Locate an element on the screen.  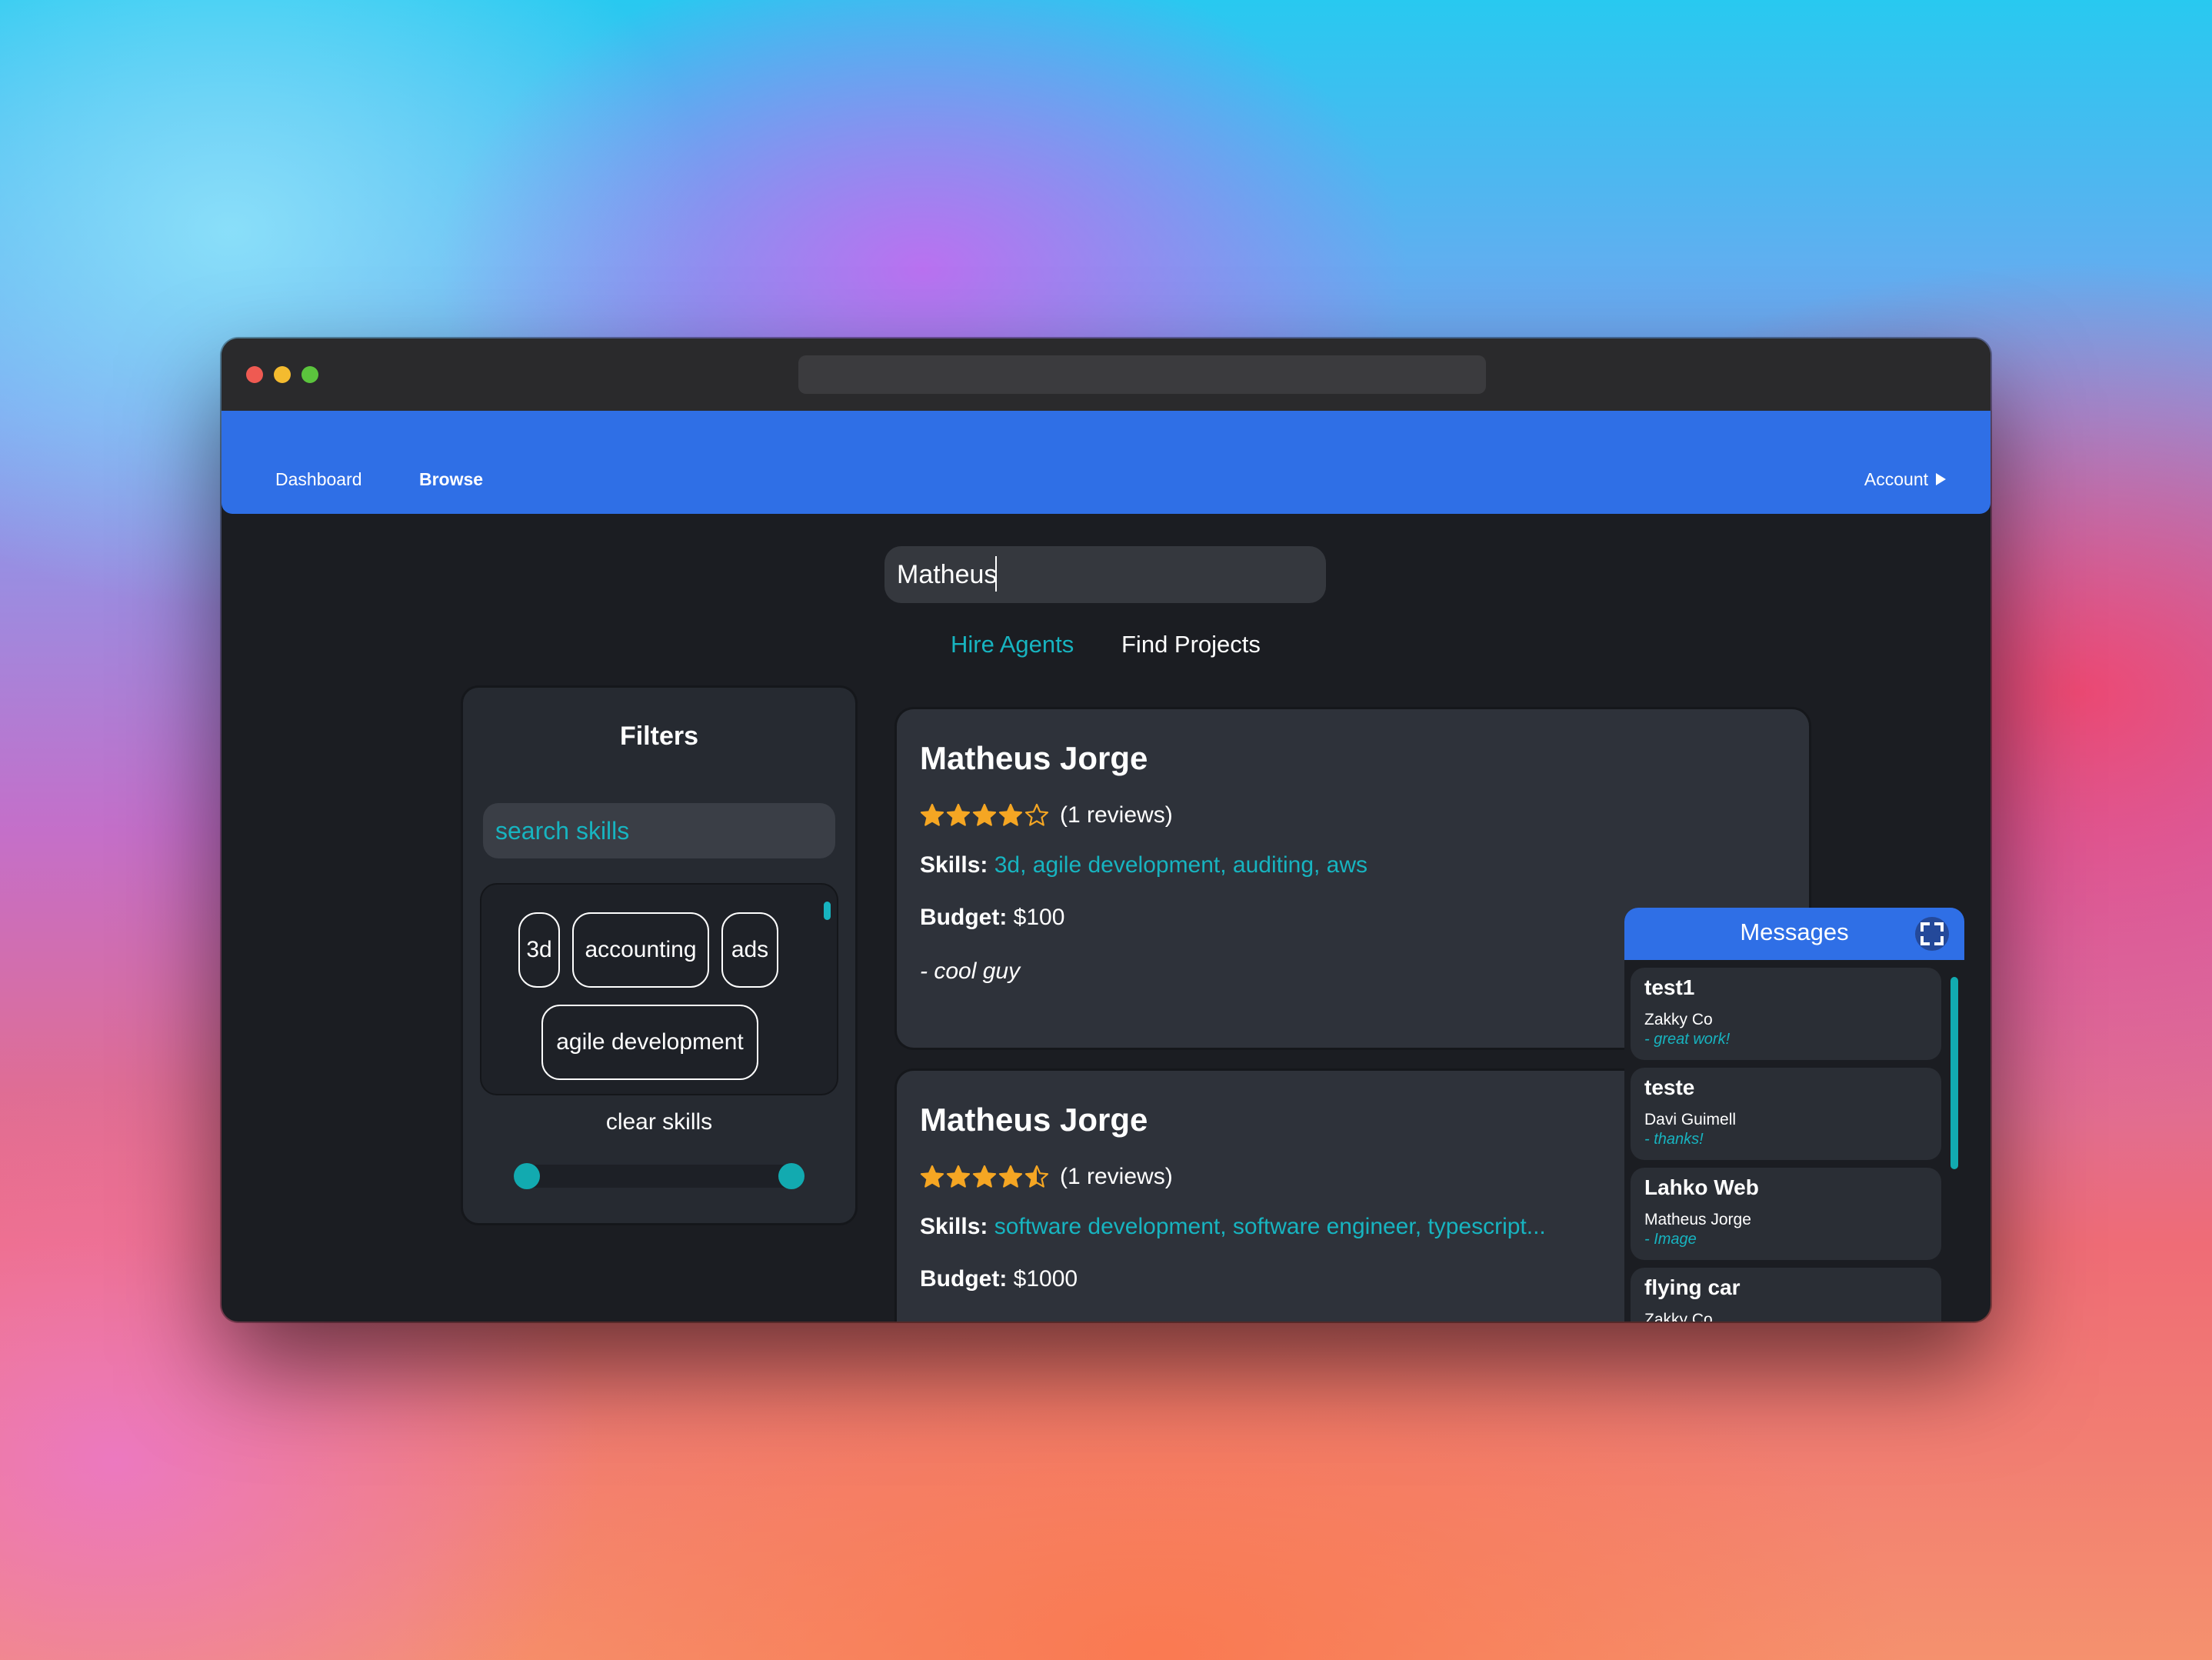
skill-chip: accounting is located at coordinates (640, 950).